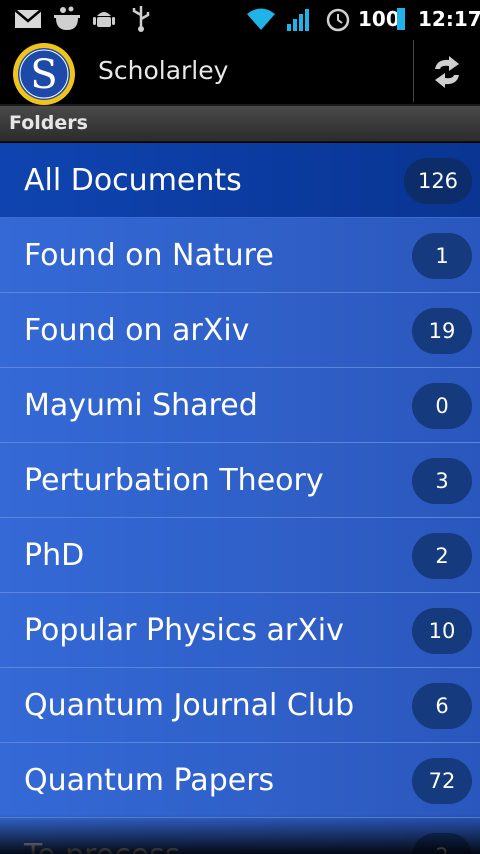 Image resolution: width=480 pixels, height=854 pixels. What do you see at coordinates (141, 19) in the screenshot?
I see `usb-icon` at bounding box center [141, 19].